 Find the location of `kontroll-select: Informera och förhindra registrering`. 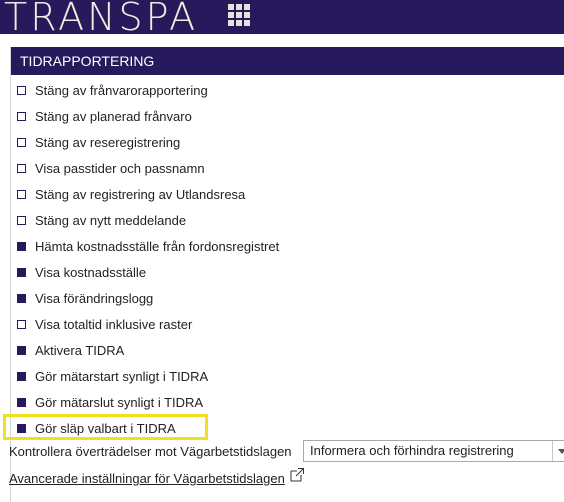

kontroll-select: Informera och förhindra registrering is located at coordinates (433, 451).